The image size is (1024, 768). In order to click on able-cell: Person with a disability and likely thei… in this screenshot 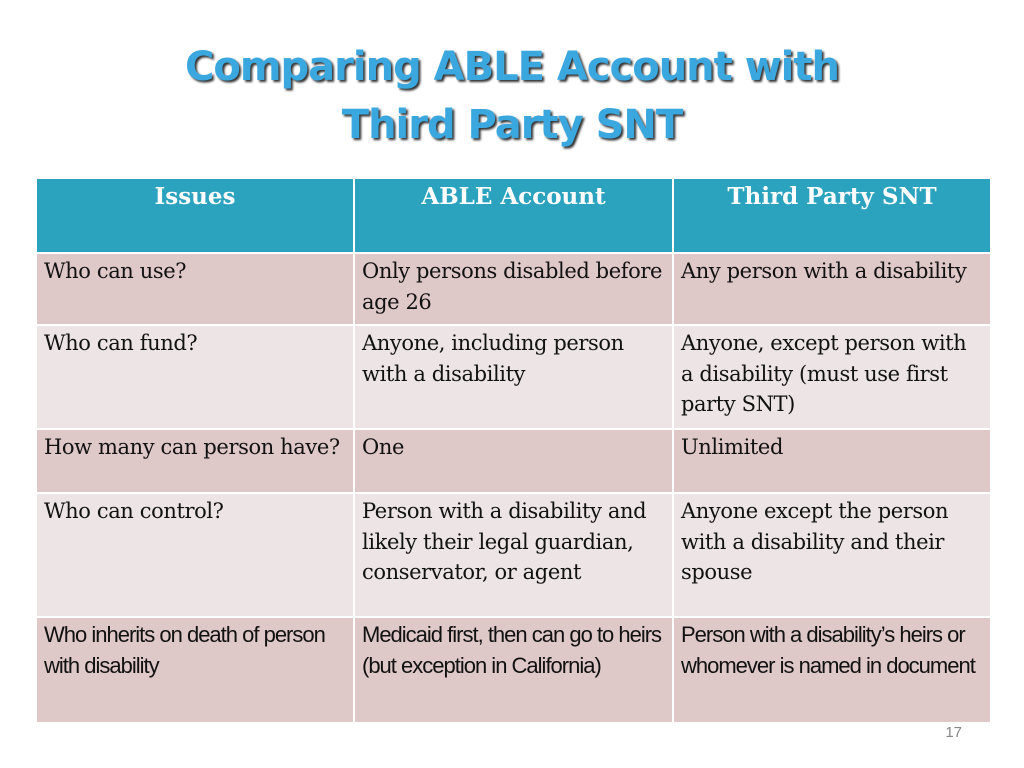, I will do `click(513, 555)`.